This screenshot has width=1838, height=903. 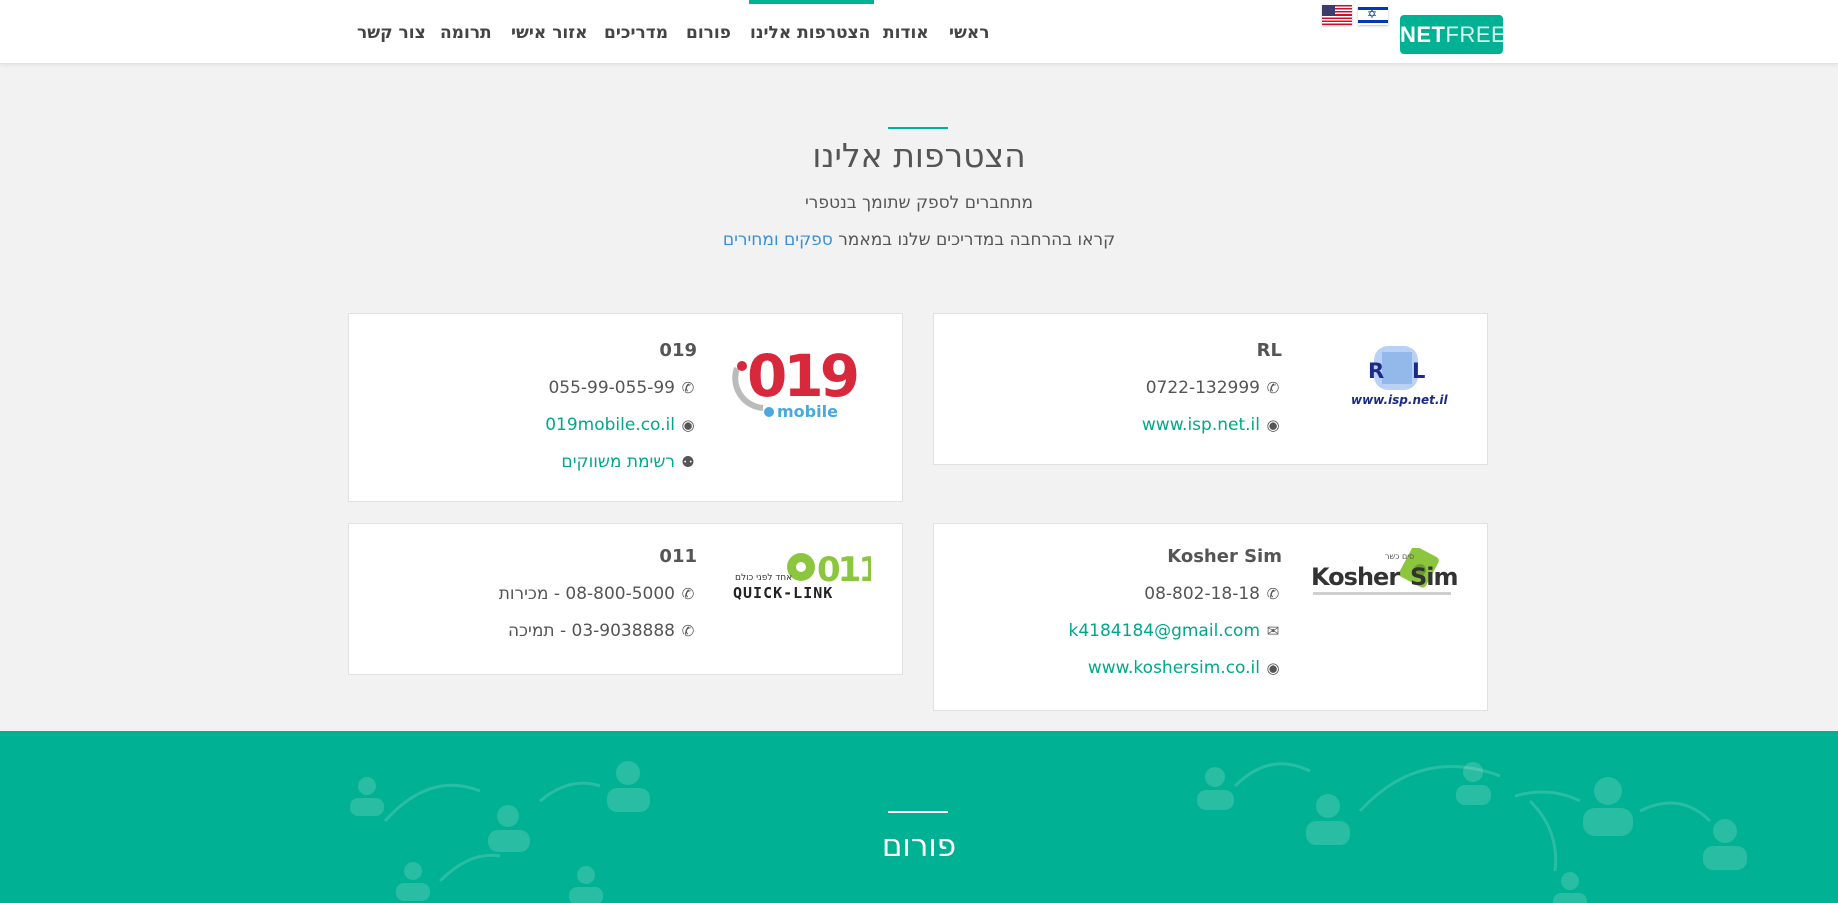 I want to click on read-more-prefix: קראו בהרחבה במדריכים שלנו במאמר, so click(x=977, y=240).